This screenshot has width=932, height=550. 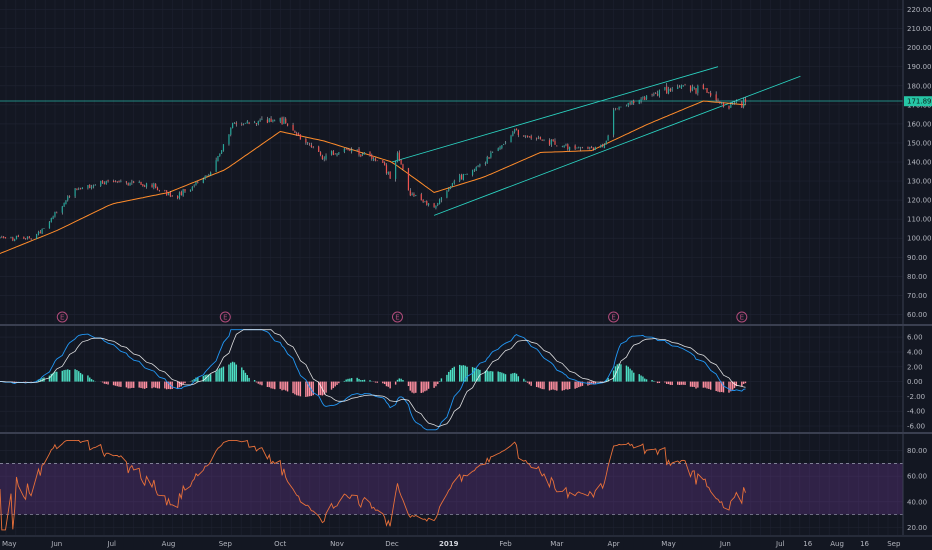 What do you see at coordinates (392, 544) in the screenshot?
I see `time-tick-label: Dec` at bounding box center [392, 544].